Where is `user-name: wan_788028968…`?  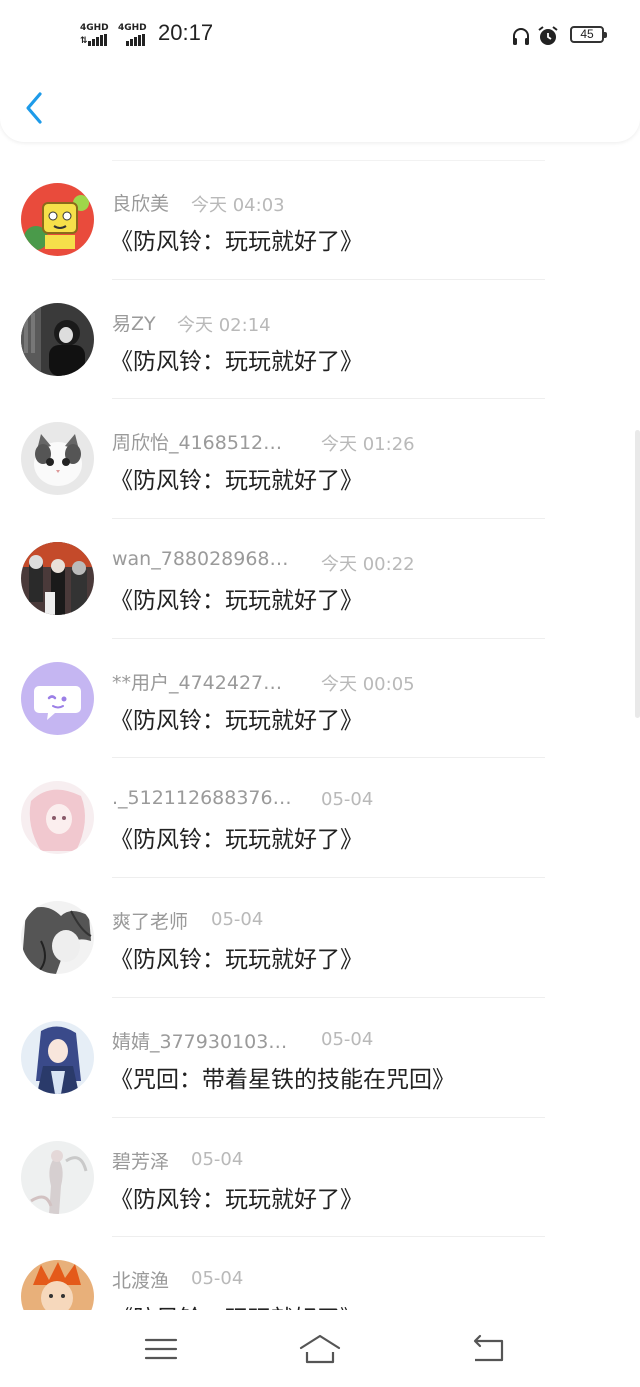
user-name: wan_788028968… is located at coordinates (200, 559).